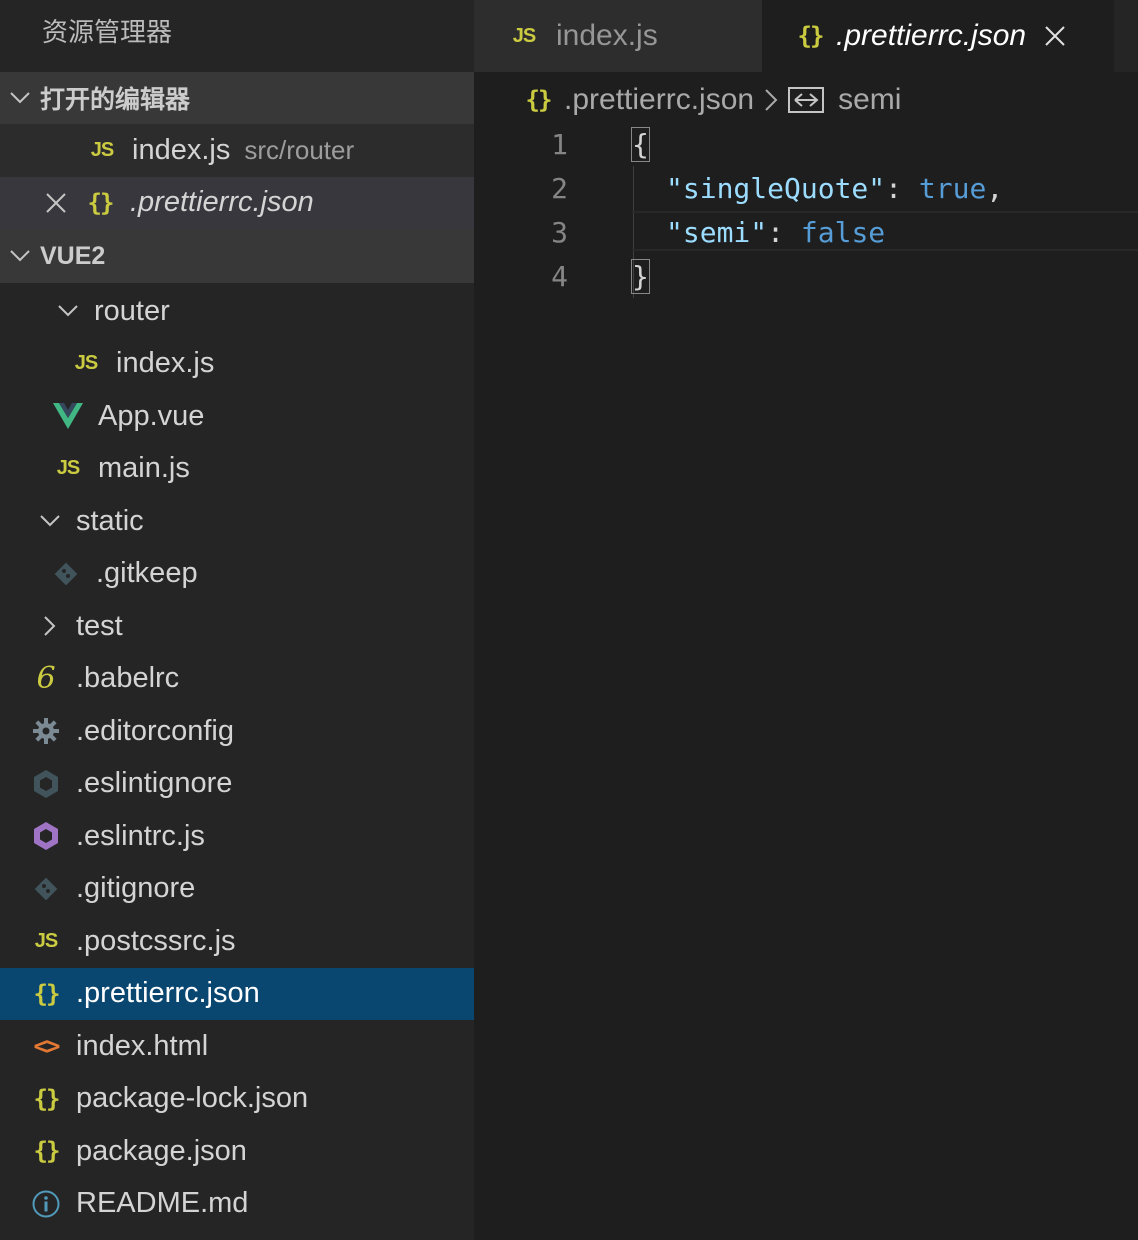 The image size is (1138, 1240). What do you see at coordinates (181, 149) in the screenshot?
I see `open-editor-label: index.js` at bounding box center [181, 149].